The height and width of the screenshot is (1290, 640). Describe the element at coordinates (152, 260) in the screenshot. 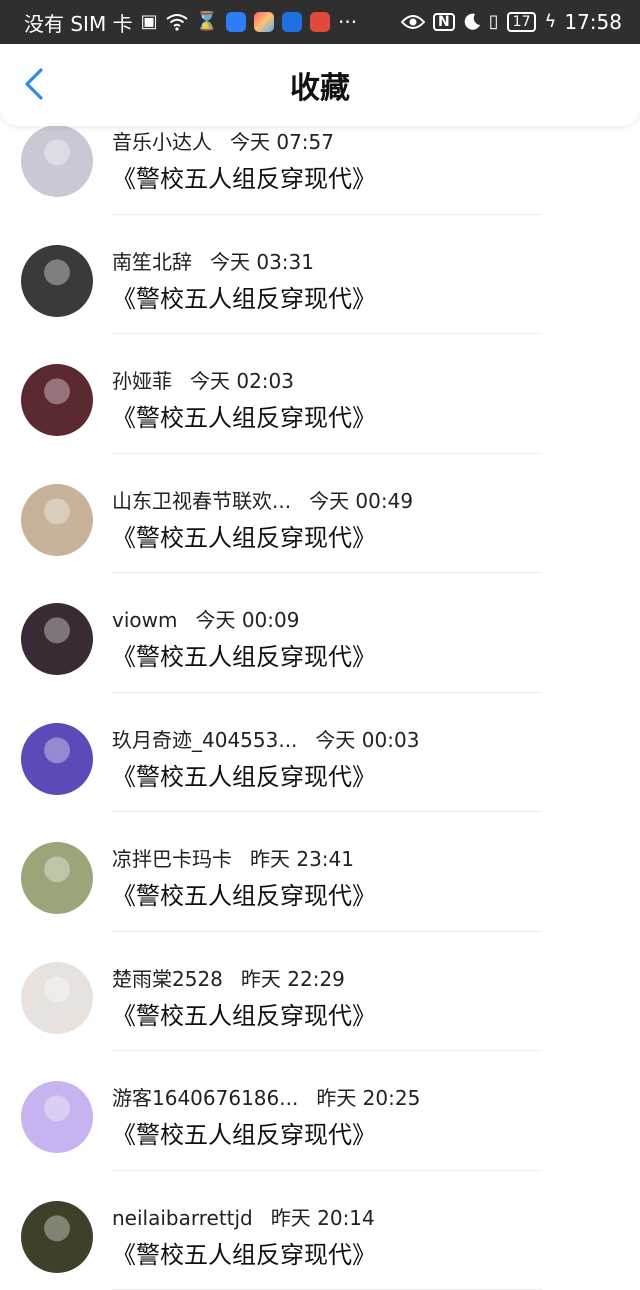

I see `username: 南笙北辞` at that location.